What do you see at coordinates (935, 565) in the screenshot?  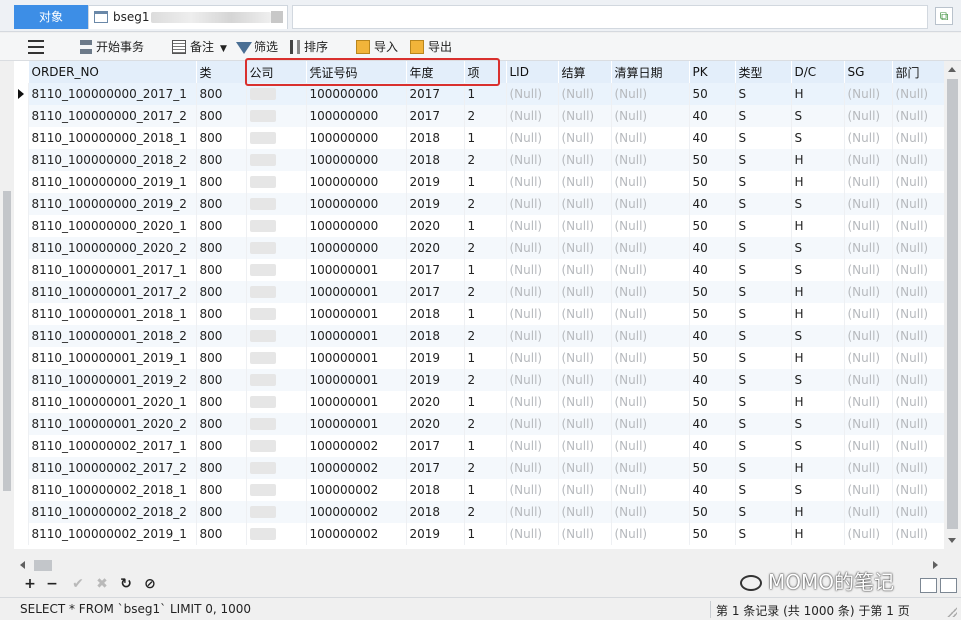 I see `scroll-right-icon` at bounding box center [935, 565].